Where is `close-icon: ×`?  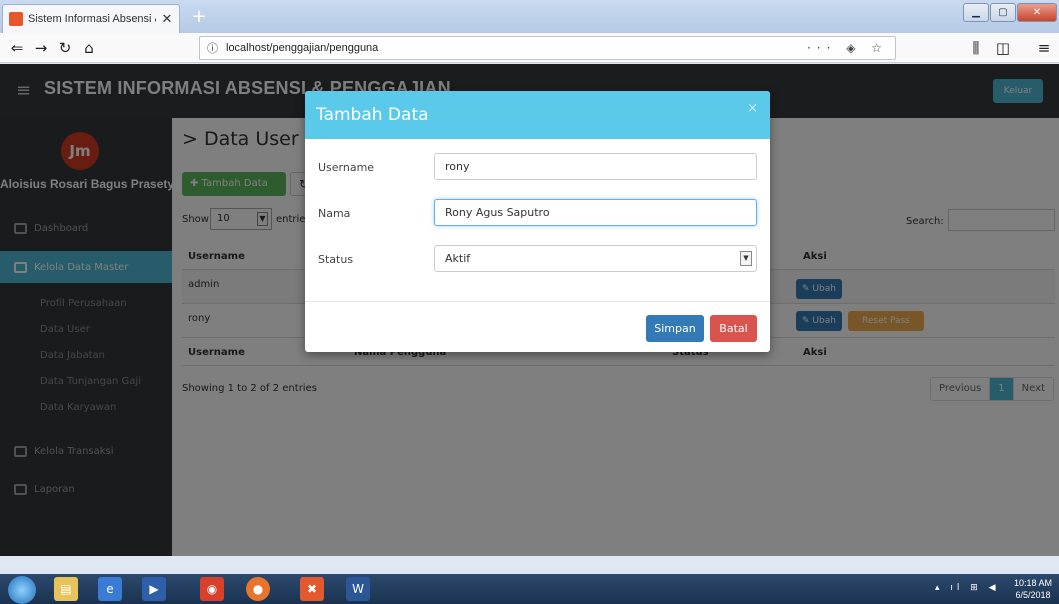 close-icon: × is located at coordinates (752, 108).